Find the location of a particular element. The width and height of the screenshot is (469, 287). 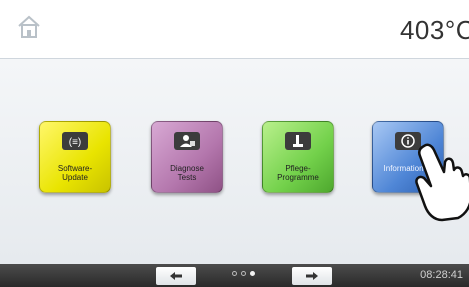

care-programs-button: Pflege- Programme is located at coordinates (298, 157).